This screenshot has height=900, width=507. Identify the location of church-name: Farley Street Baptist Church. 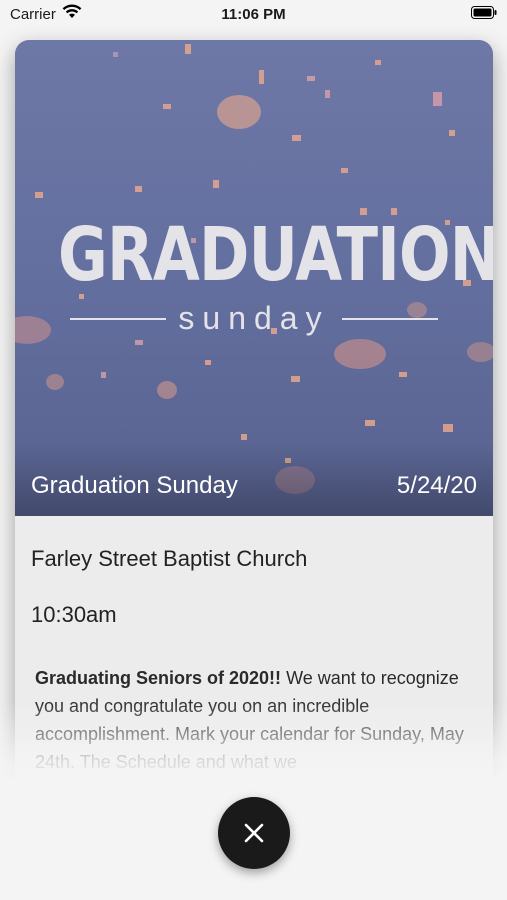
(169, 558).